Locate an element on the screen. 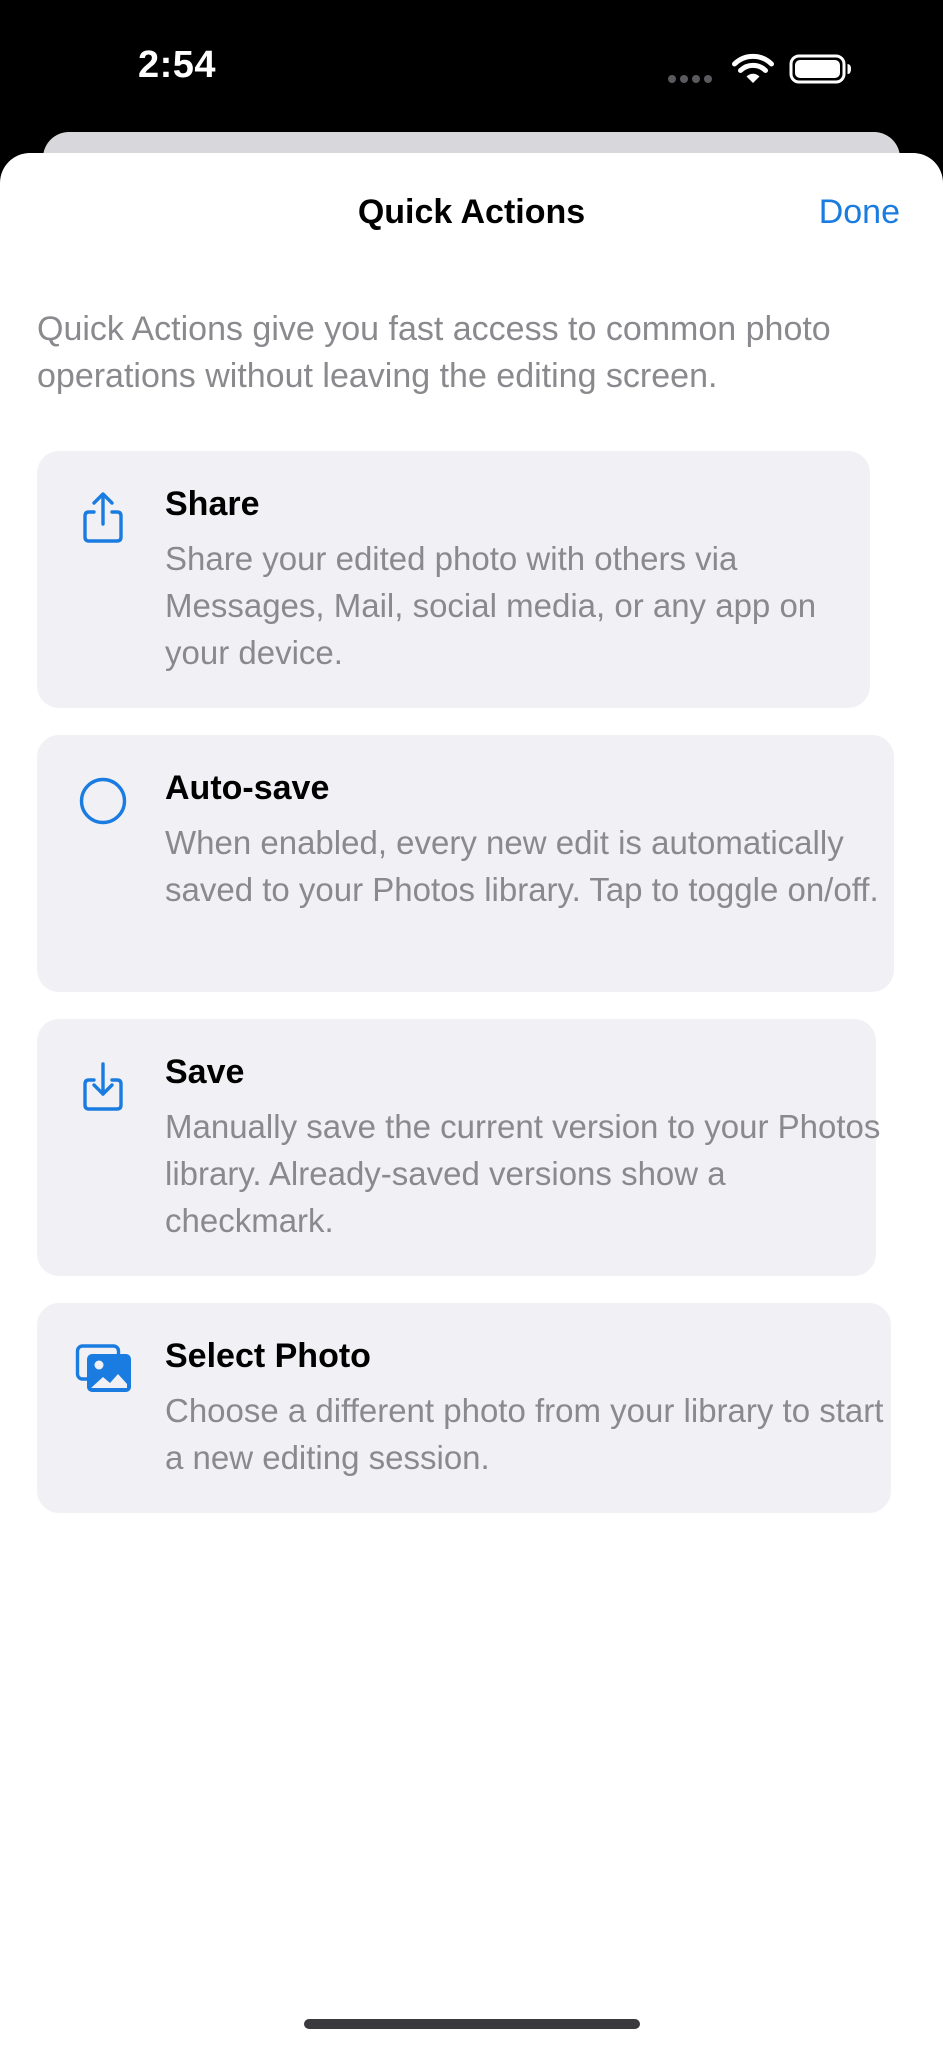 Image resolution: width=943 pixels, height=2048 pixels. circle-toggle-icon is located at coordinates (103, 801).